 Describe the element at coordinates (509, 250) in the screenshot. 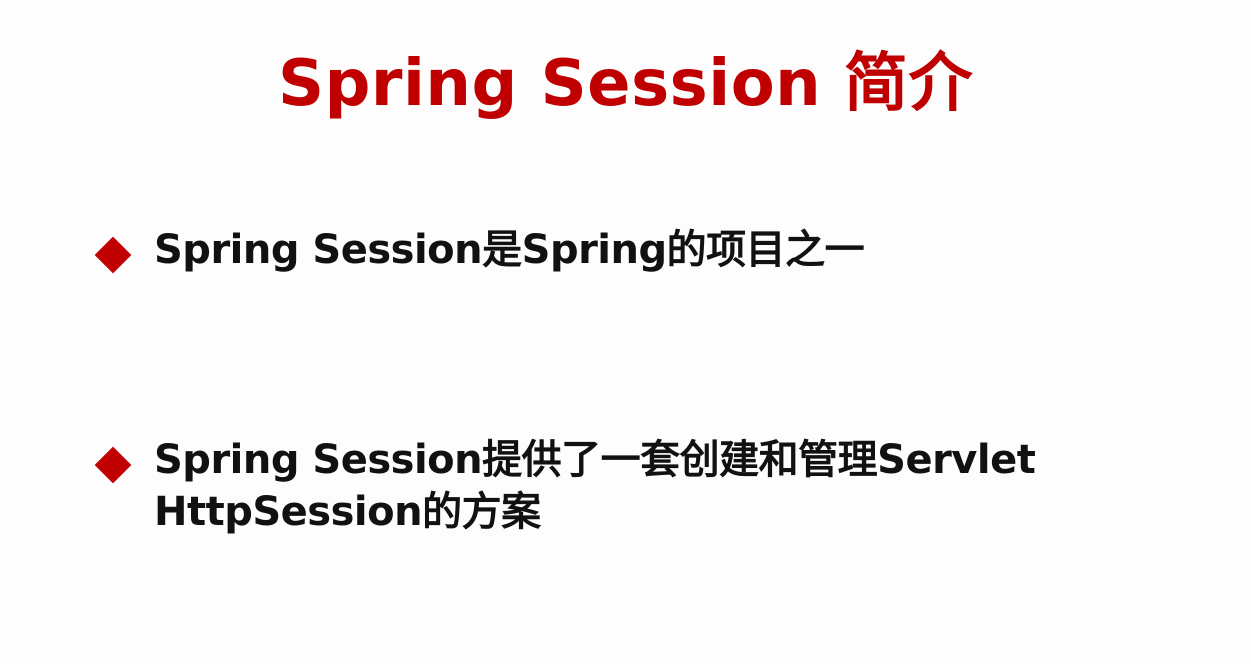

I see `bullet-text: Spring Session是Spring的项目之一` at that location.